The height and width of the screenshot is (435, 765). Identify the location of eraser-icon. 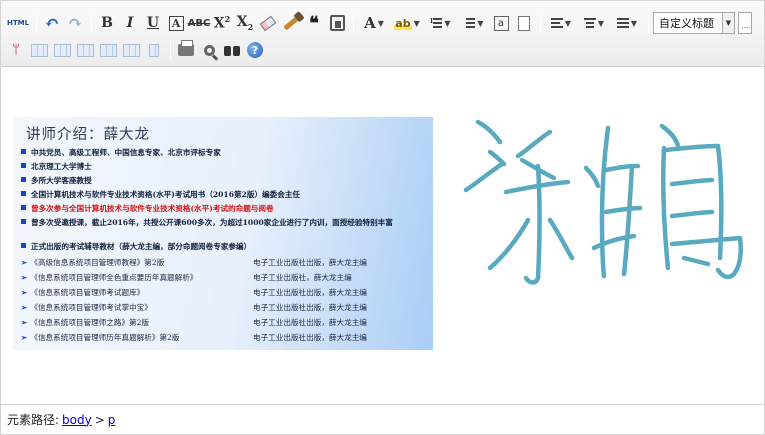
(268, 23).